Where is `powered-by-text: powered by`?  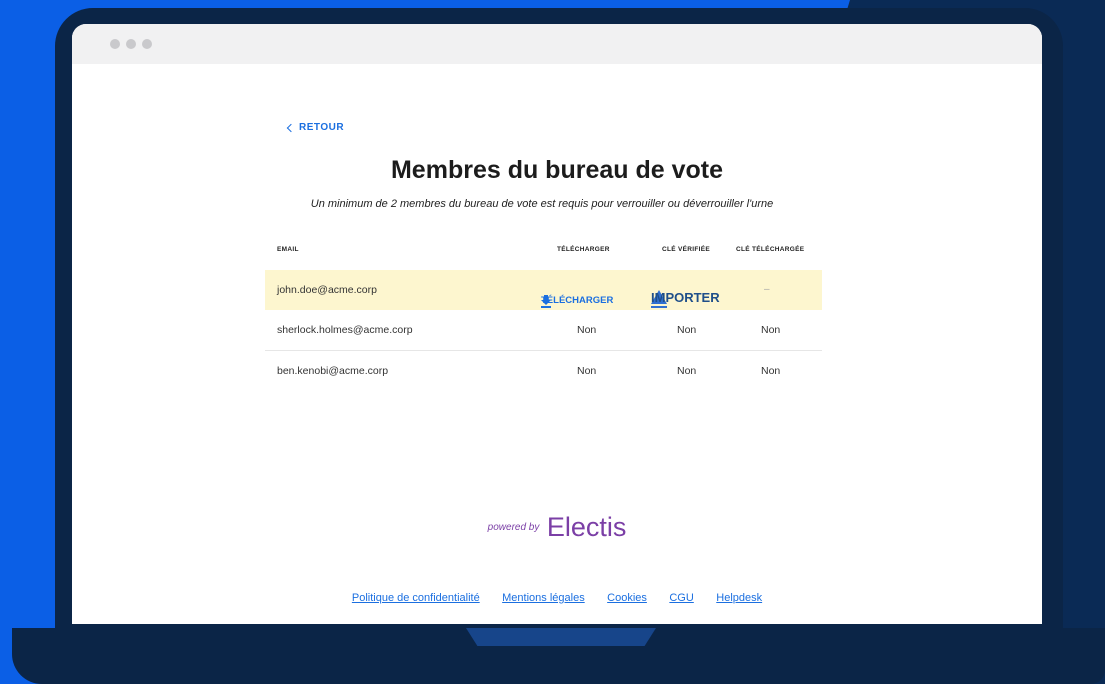 powered-by-text: powered by is located at coordinates (513, 527).